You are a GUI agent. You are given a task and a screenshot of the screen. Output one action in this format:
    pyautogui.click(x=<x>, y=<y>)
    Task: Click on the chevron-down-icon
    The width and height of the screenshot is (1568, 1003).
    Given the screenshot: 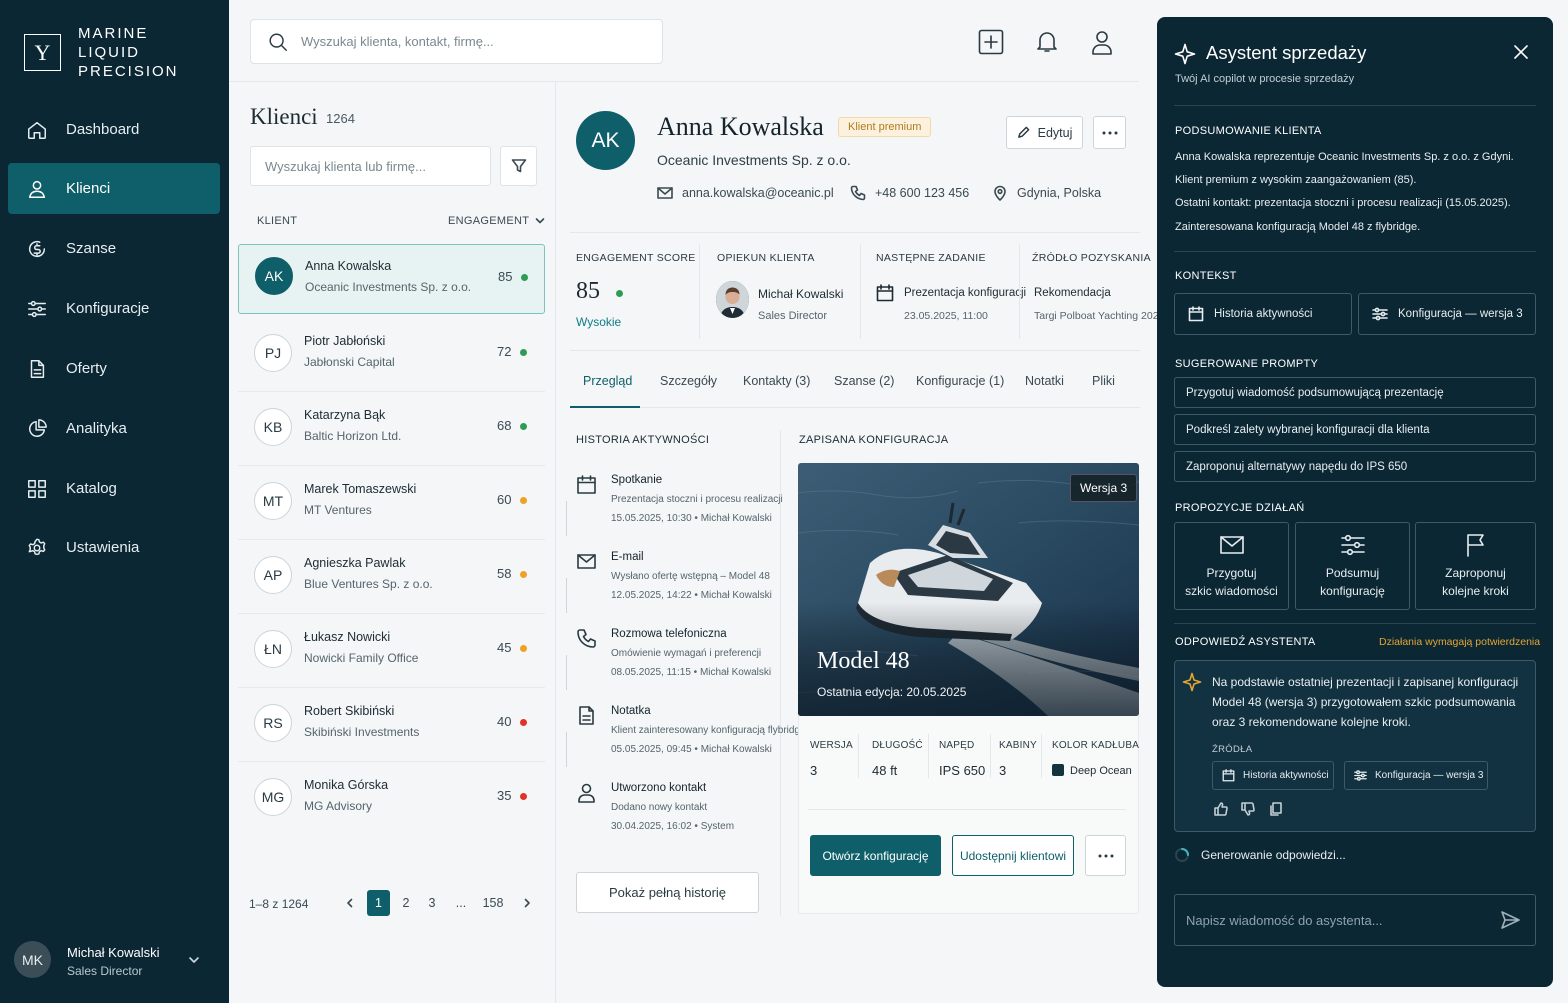 What is the action you would take?
    pyautogui.click(x=194, y=960)
    